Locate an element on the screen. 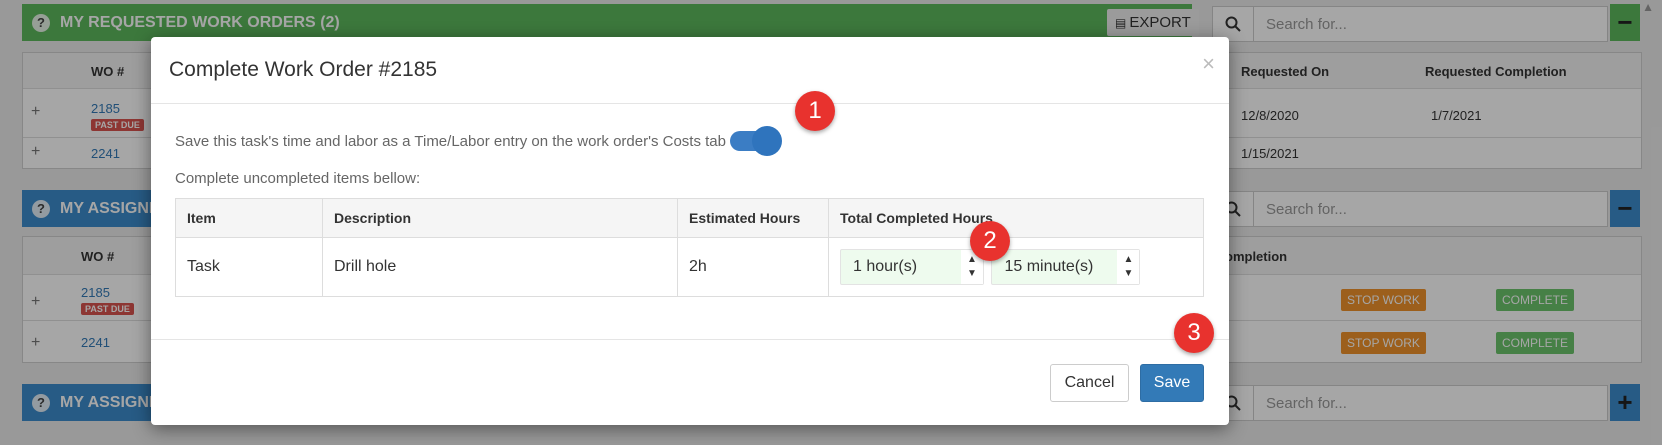  increment-icon: ▲ is located at coordinates (1129, 260).